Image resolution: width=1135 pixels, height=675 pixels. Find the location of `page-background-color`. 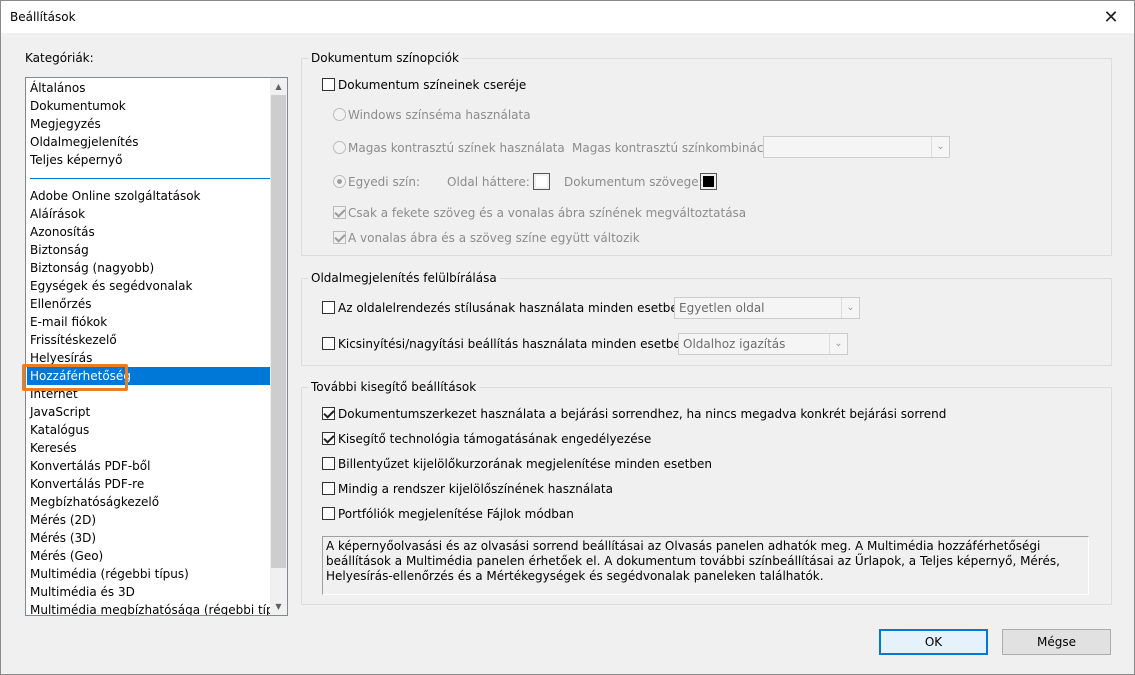

page-background-color is located at coordinates (541, 181).